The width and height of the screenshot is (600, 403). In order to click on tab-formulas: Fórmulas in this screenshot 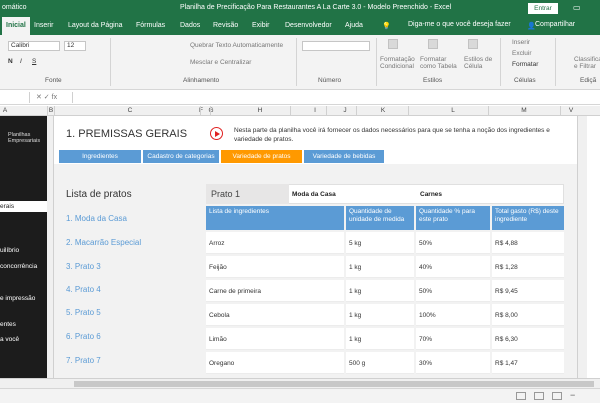, I will do `click(150, 25)`.